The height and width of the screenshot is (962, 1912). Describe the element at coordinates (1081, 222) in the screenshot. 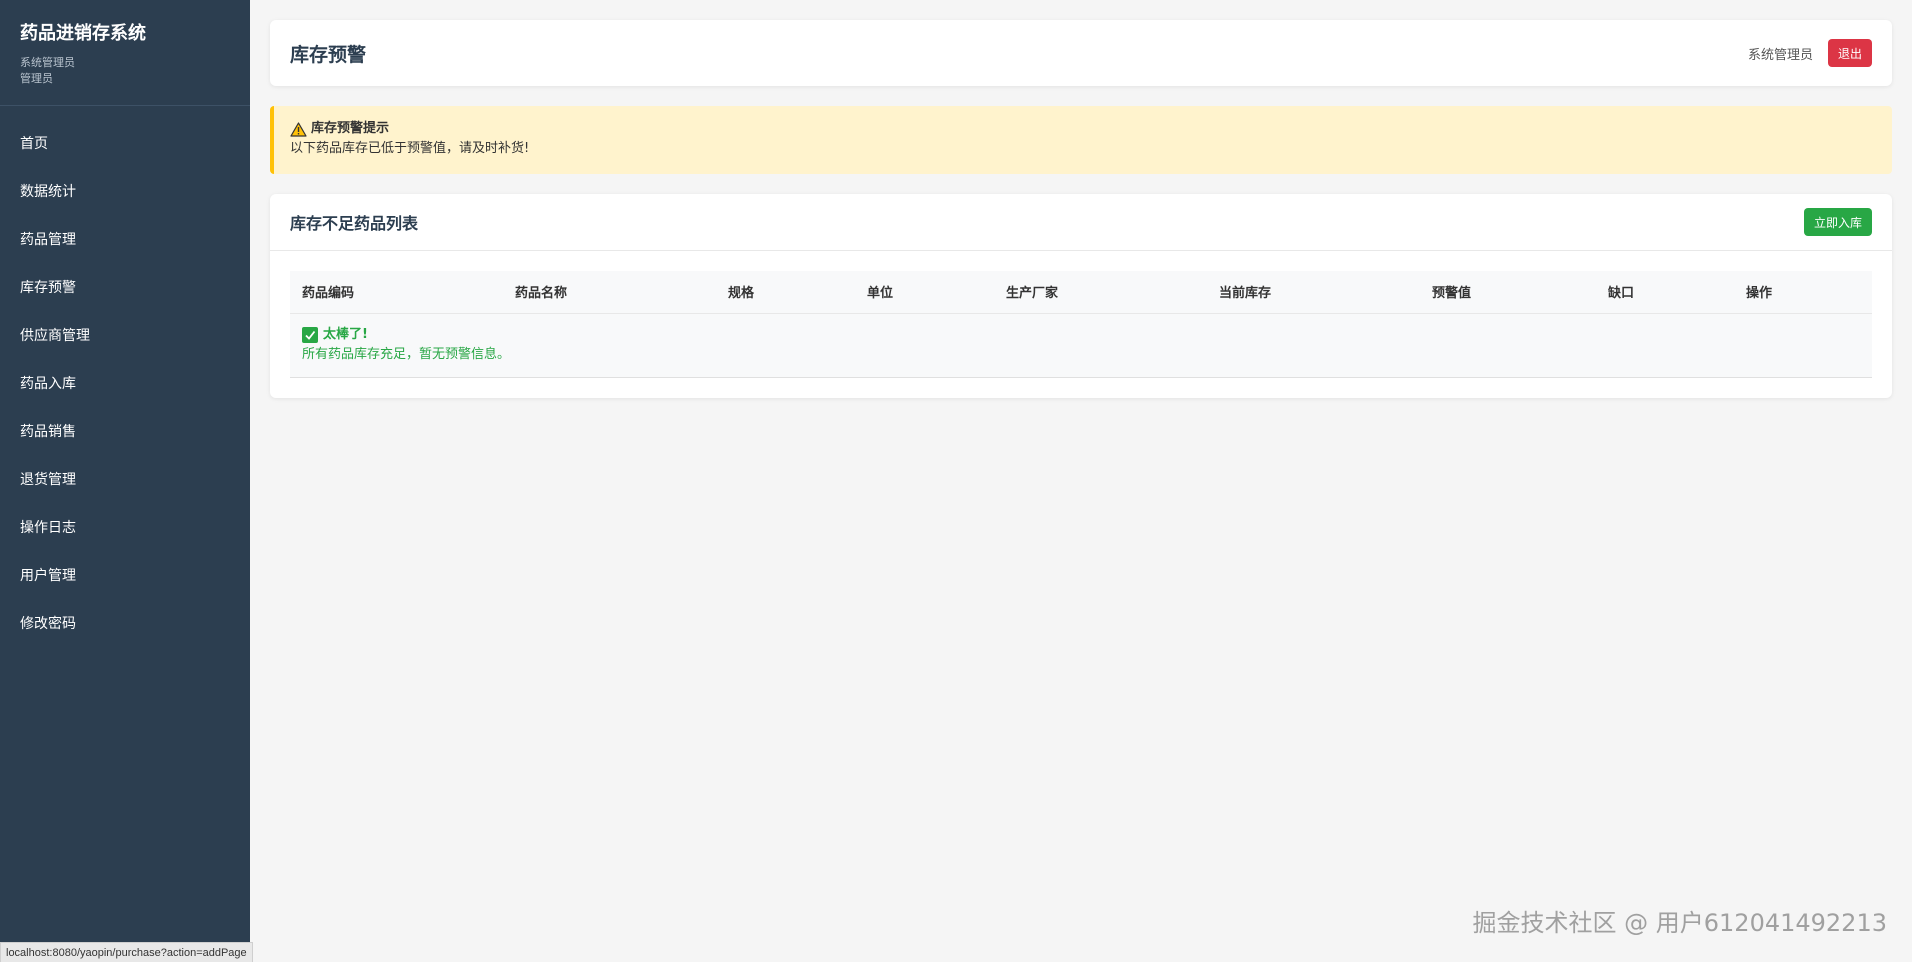

I see `list-header: 库存不足药品列表 立即入库` at that location.